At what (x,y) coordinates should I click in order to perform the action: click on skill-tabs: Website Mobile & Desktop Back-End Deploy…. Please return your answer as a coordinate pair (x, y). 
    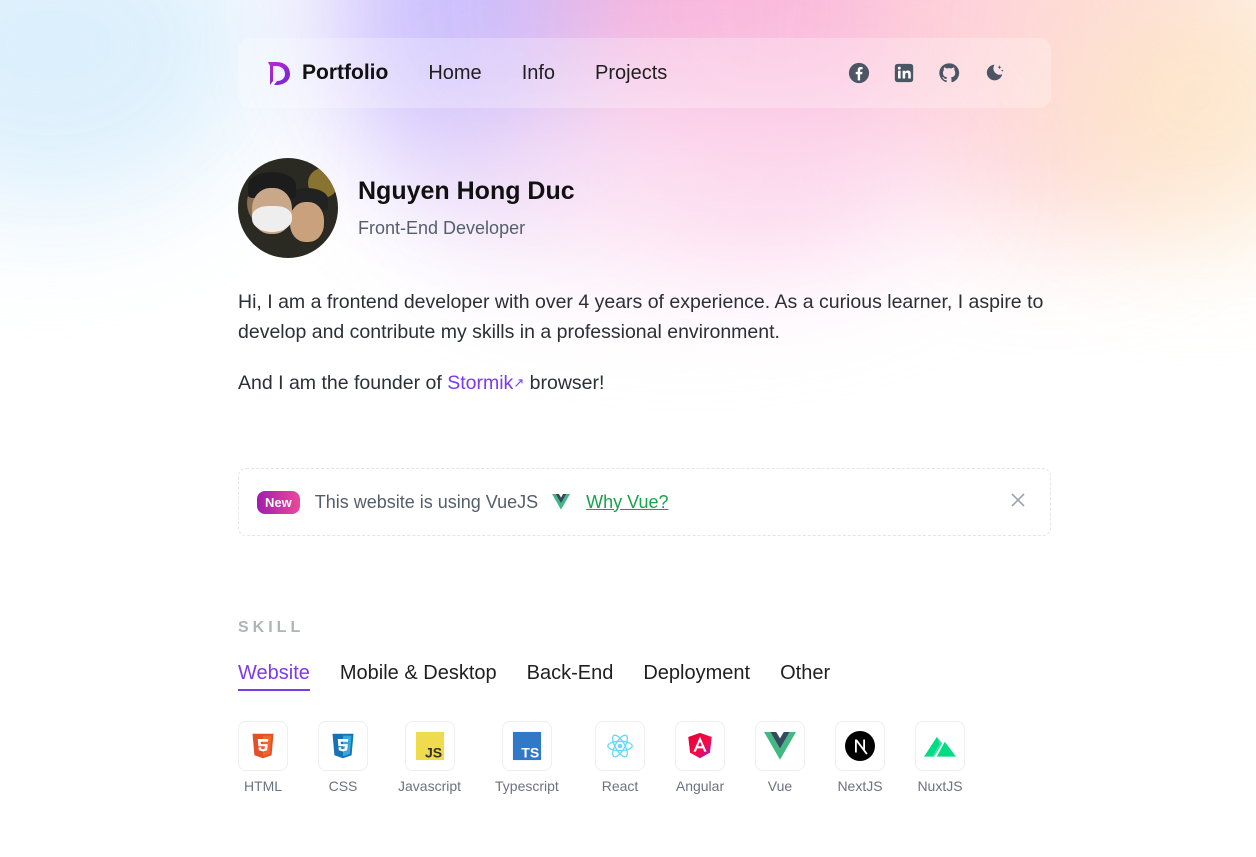
    Looking at the image, I should click on (534, 676).